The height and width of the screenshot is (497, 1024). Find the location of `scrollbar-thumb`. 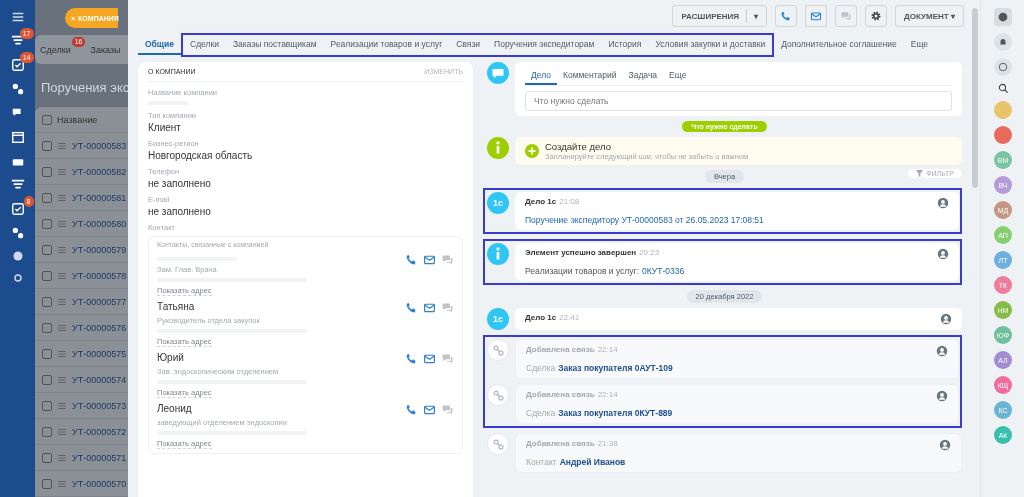

scrollbar-thumb is located at coordinates (975, 98).